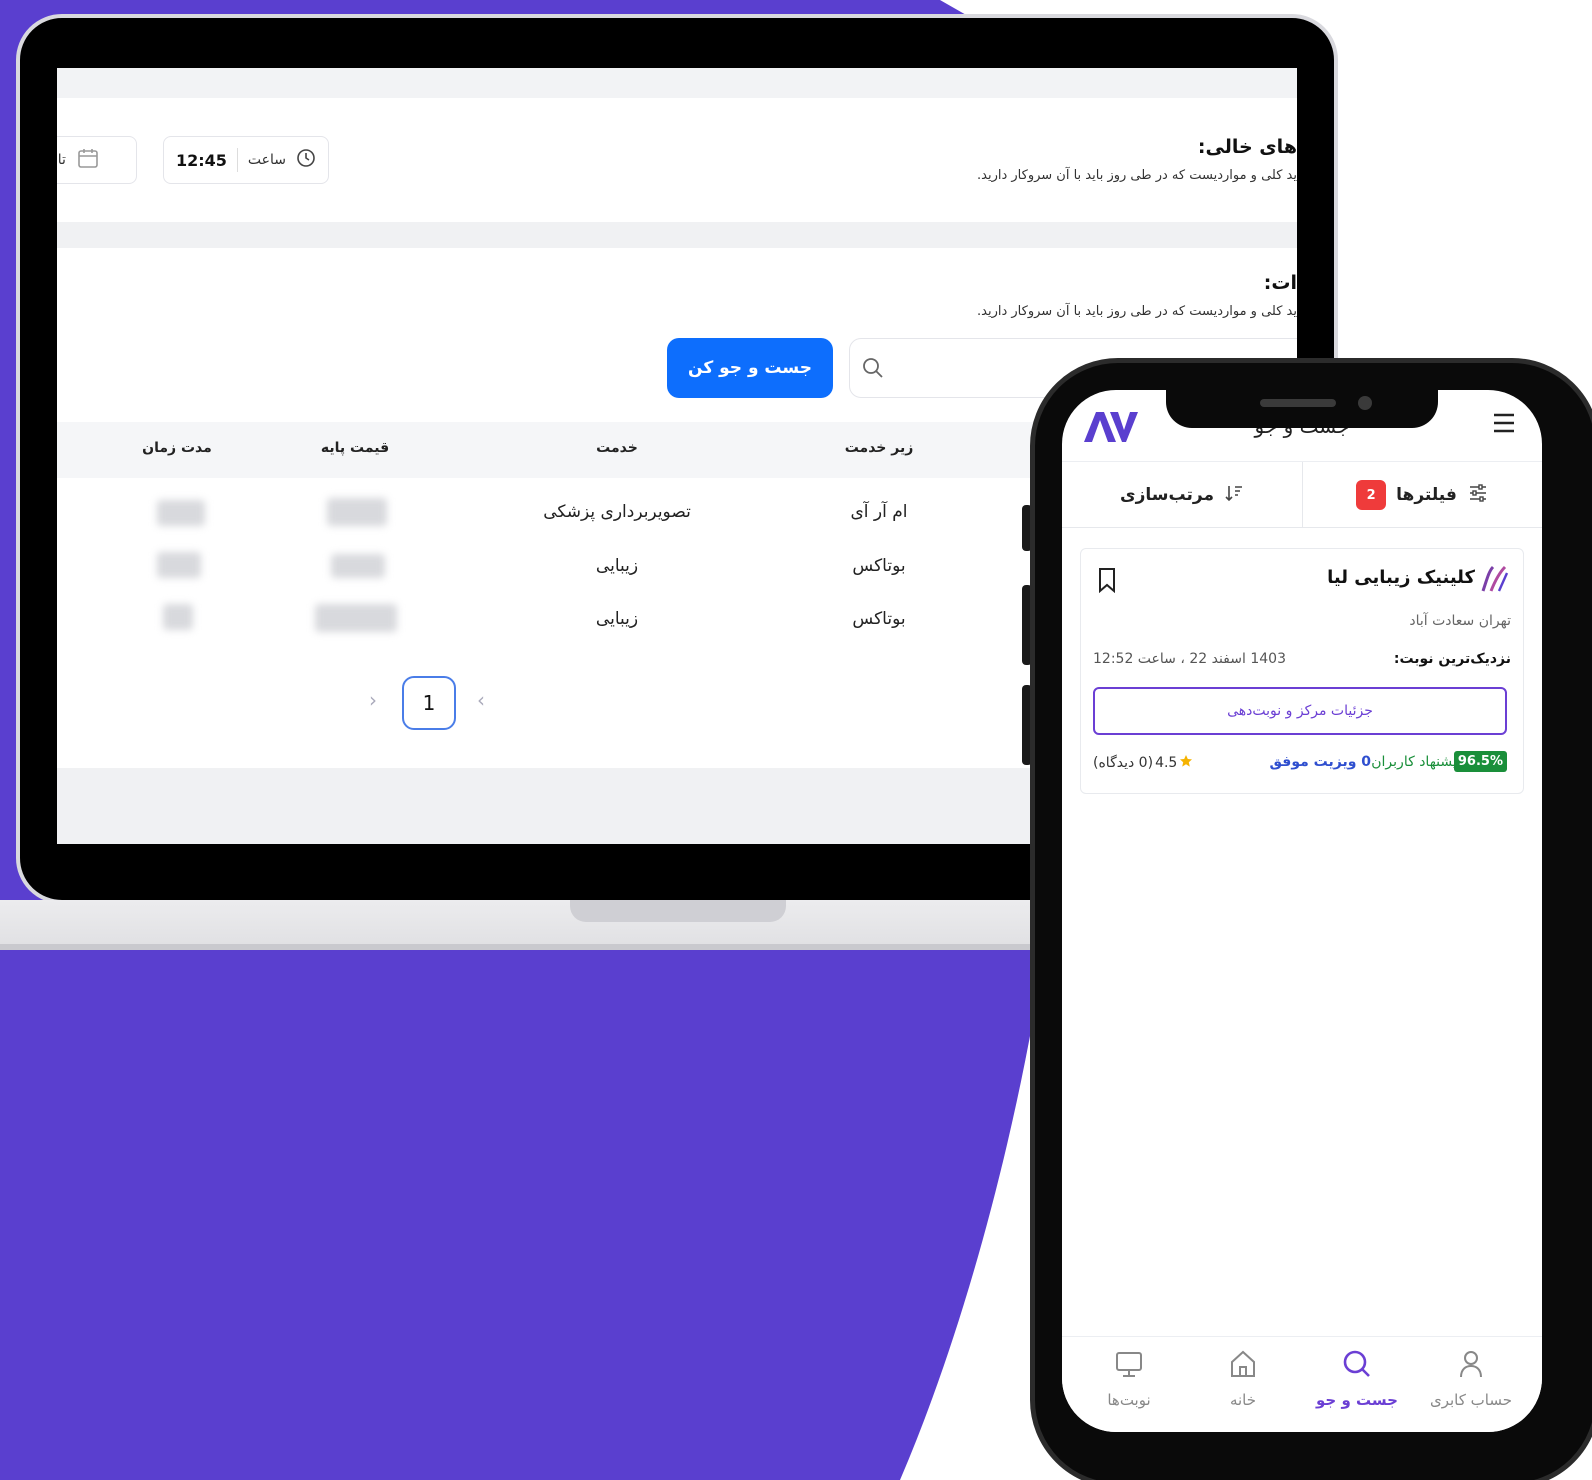  Describe the element at coordinates (879, 448) in the screenshot. I see `header-sub-service: زیر خدمت` at that location.